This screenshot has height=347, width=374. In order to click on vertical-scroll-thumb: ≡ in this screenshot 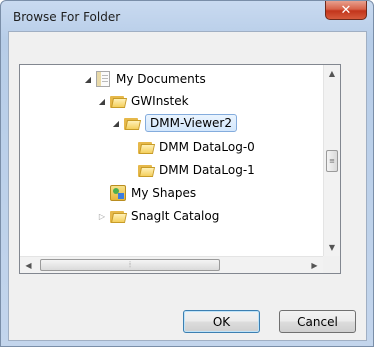, I will do `click(332, 161)`.